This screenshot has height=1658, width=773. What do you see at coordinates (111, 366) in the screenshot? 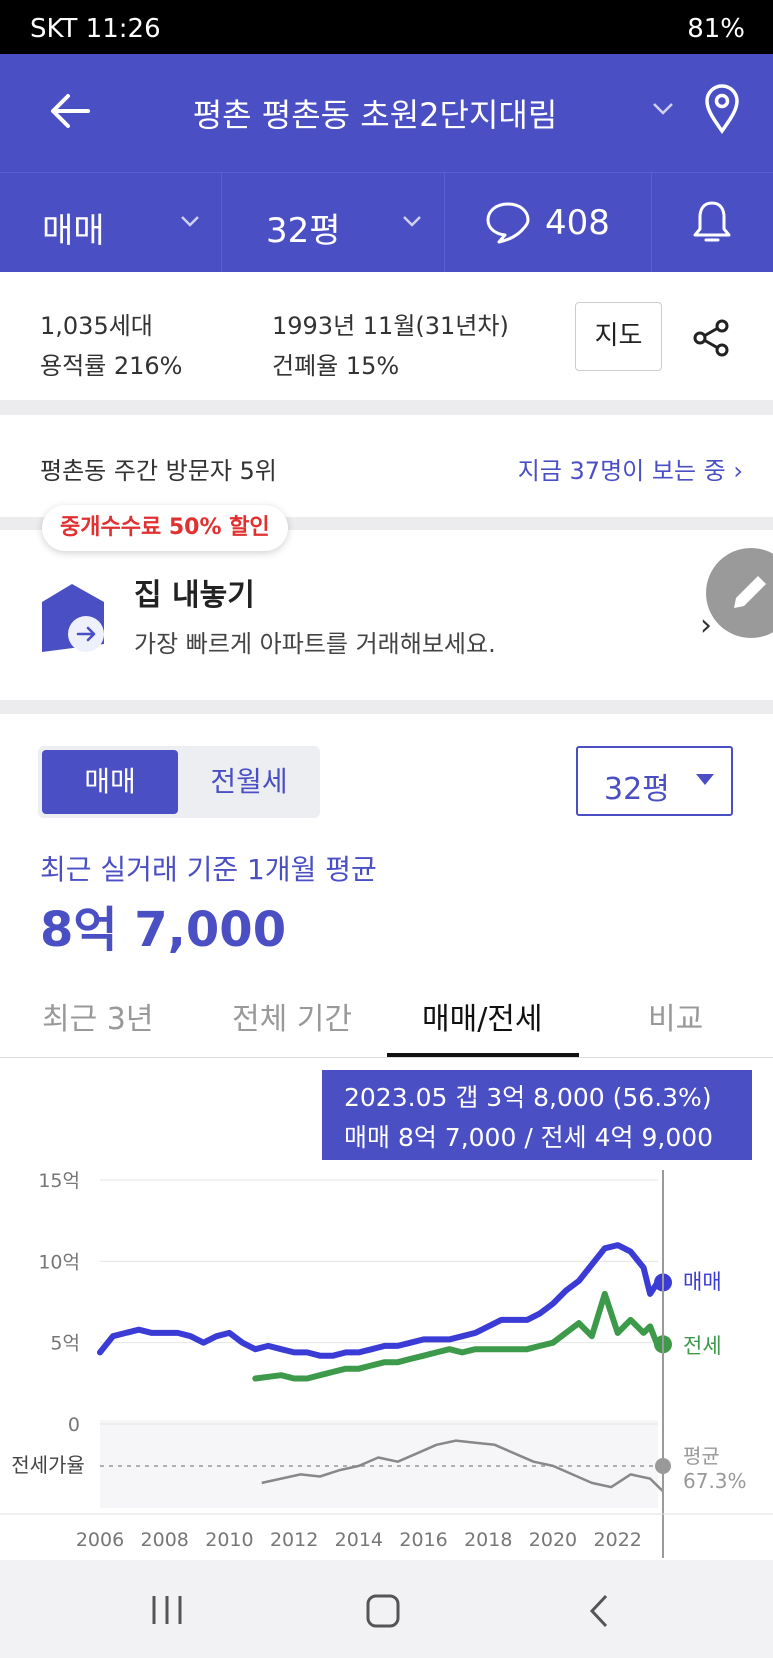
I see `floor-area-ratio: 용적률 216%` at bounding box center [111, 366].